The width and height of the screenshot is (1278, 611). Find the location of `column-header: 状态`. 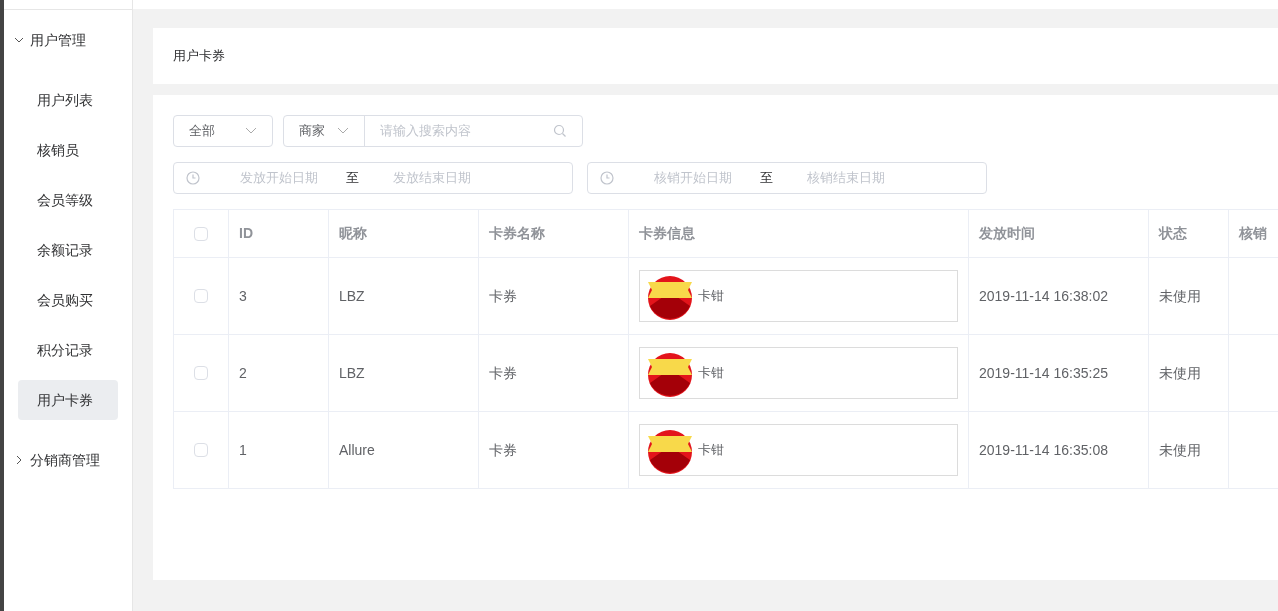

column-header: 状态 is located at coordinates (1173, 233).